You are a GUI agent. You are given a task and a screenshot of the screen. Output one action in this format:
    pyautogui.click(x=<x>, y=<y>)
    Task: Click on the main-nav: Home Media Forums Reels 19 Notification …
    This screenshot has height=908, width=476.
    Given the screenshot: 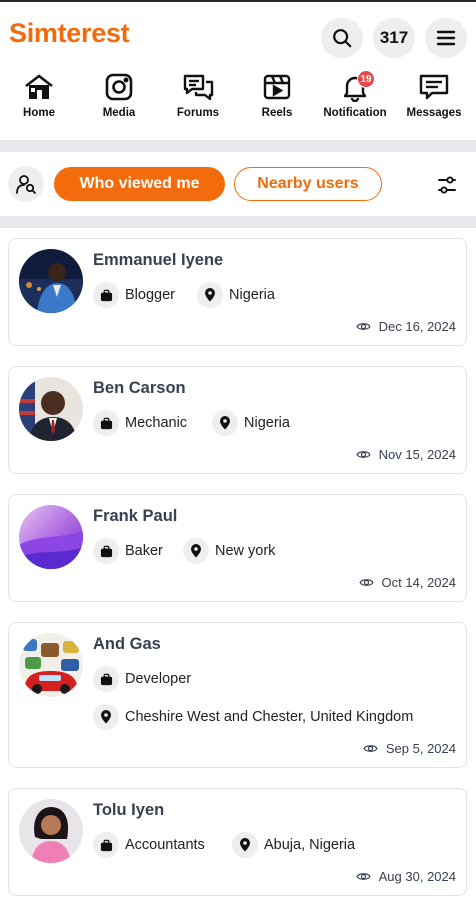 What is the action you would take?
    pyautogui.click(x=238, y=100)
    